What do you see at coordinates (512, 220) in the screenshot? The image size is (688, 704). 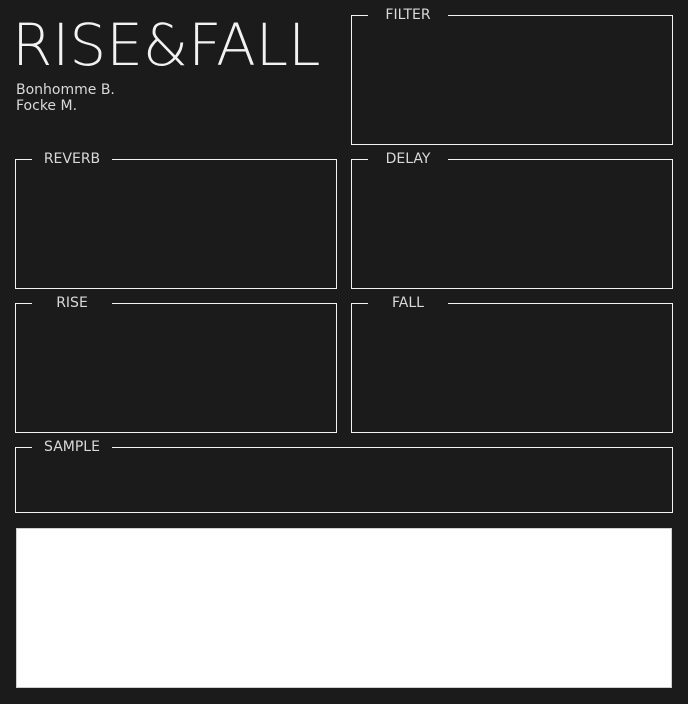 I see `delay-panel: DELAY` at bounding box center [512, 220].